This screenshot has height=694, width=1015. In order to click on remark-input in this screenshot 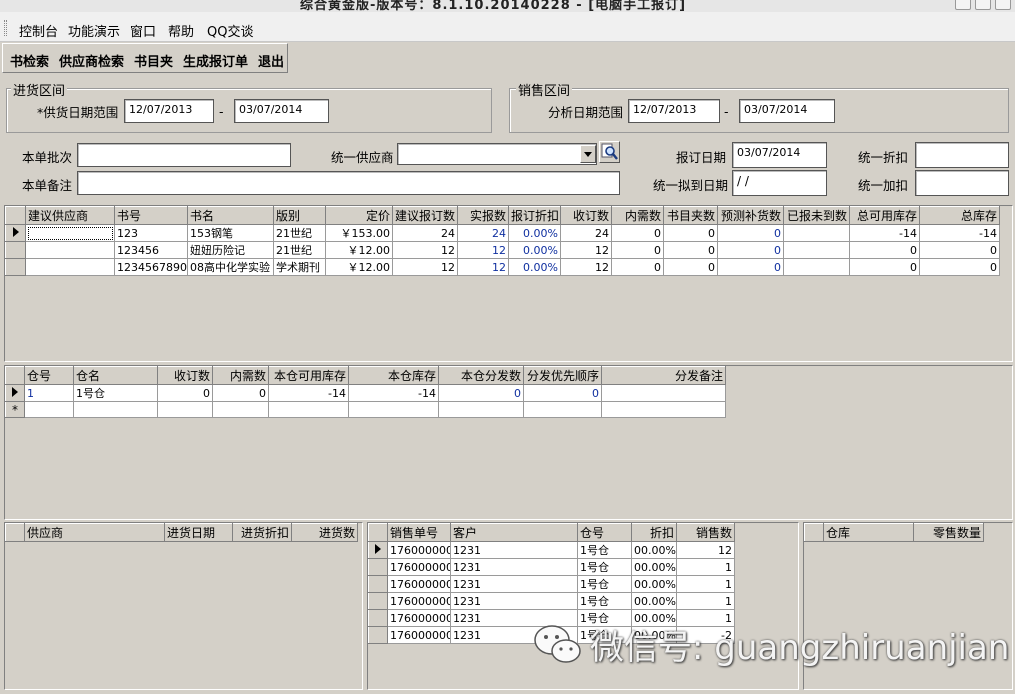, I will do `click(348, 183)`.